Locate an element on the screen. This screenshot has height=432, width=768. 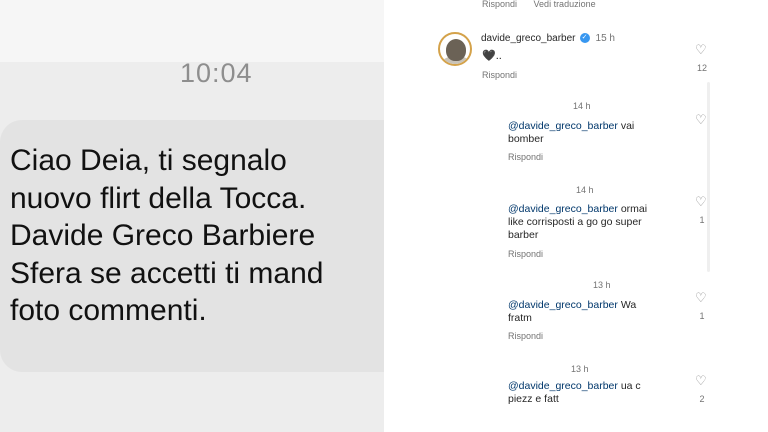
sms-timestamp: 10:04 is located at coordinates (216, 73).